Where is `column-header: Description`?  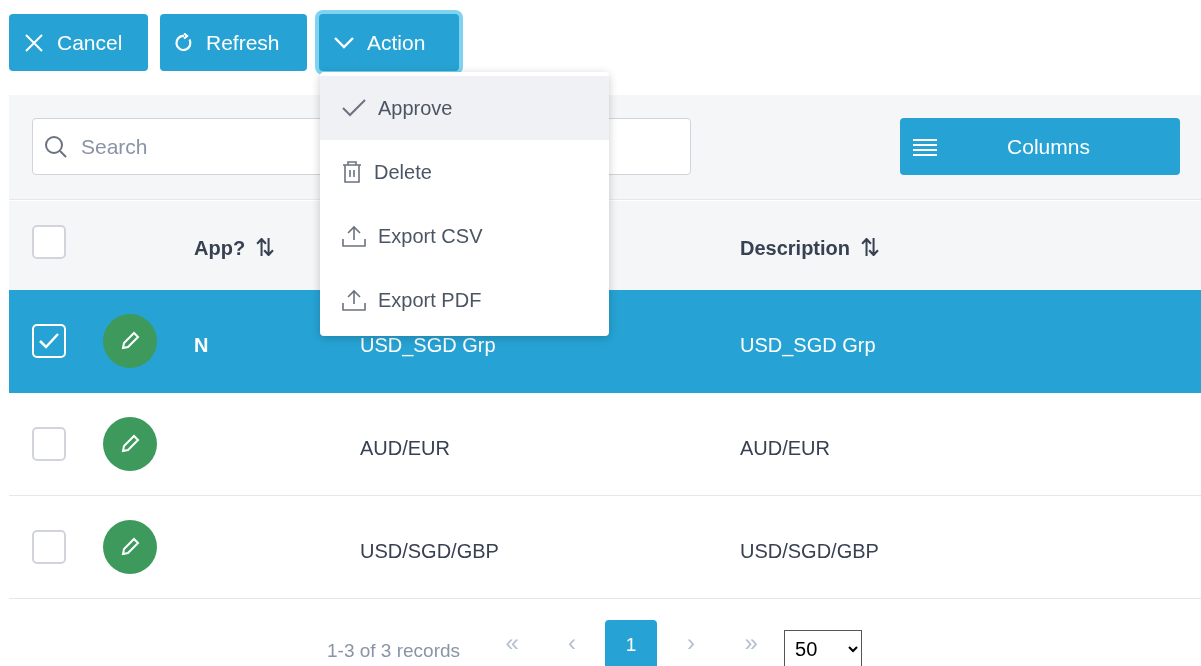
column-header: Description is located at coordinates (795, 248).